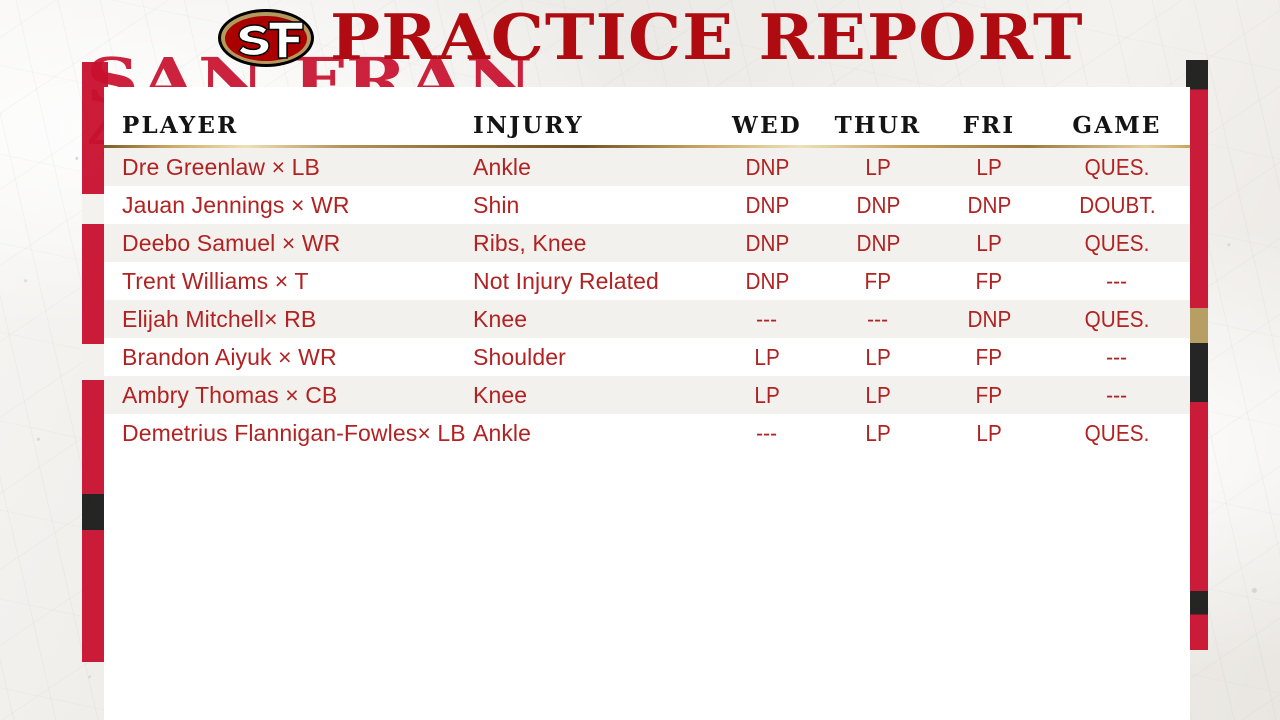  I want to click on cell-player-text: Ambry Thomas × CB, so click(230, 394).